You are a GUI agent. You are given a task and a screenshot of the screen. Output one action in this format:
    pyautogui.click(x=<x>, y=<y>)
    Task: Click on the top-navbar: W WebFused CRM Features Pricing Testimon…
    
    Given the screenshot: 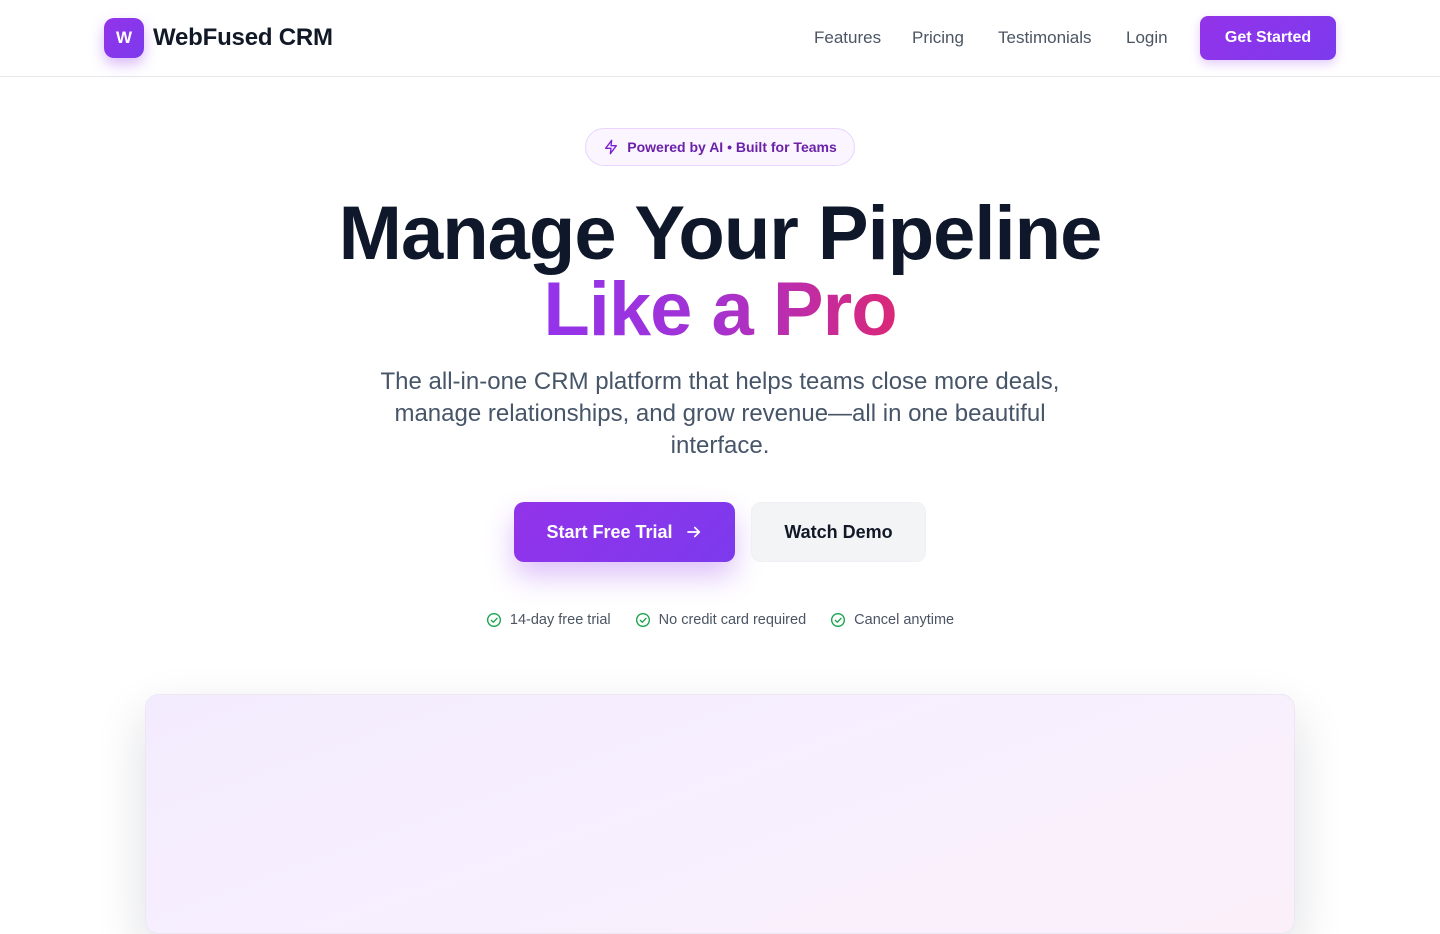 What is the action you would take?
    pyautogui.click(x=720, y=38)
    